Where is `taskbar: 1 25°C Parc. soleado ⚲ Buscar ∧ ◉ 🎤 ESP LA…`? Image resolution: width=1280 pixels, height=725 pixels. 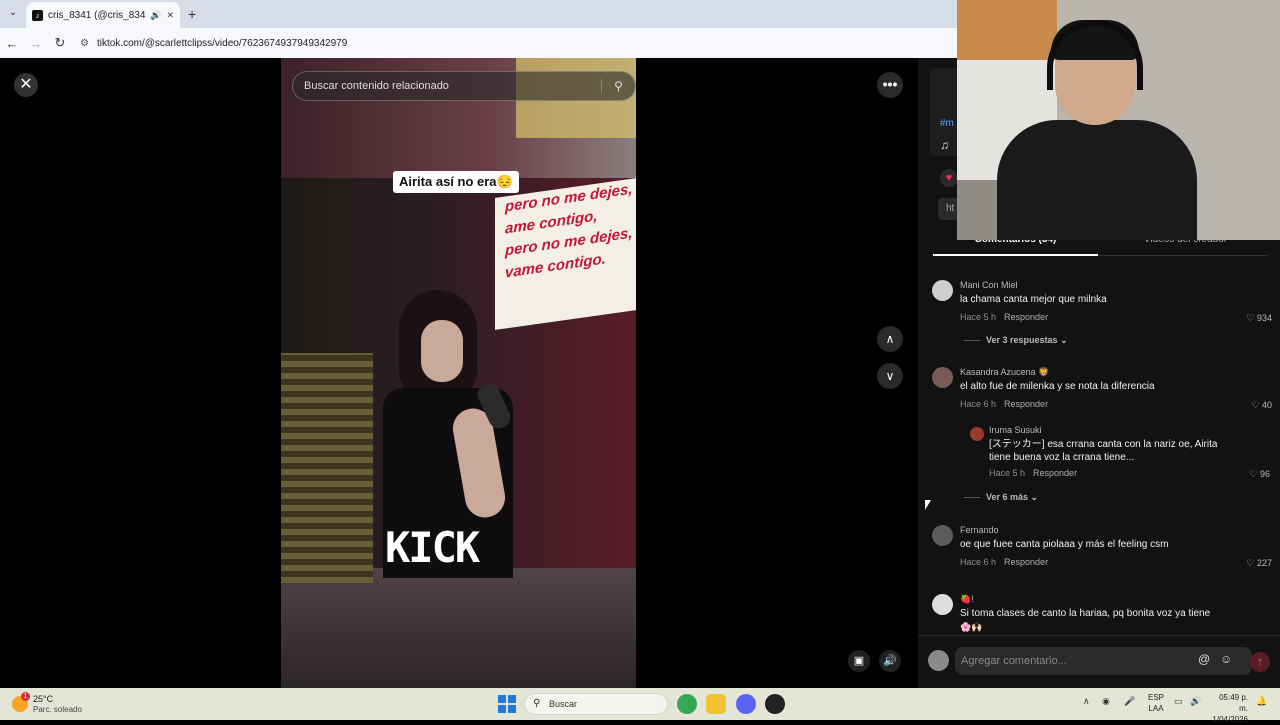
taskbar: 1 25°C Parc. soleado ⚲ Buscar ∧ ◉ 🎤 ESP LA… is located at coordinates (640, 706).